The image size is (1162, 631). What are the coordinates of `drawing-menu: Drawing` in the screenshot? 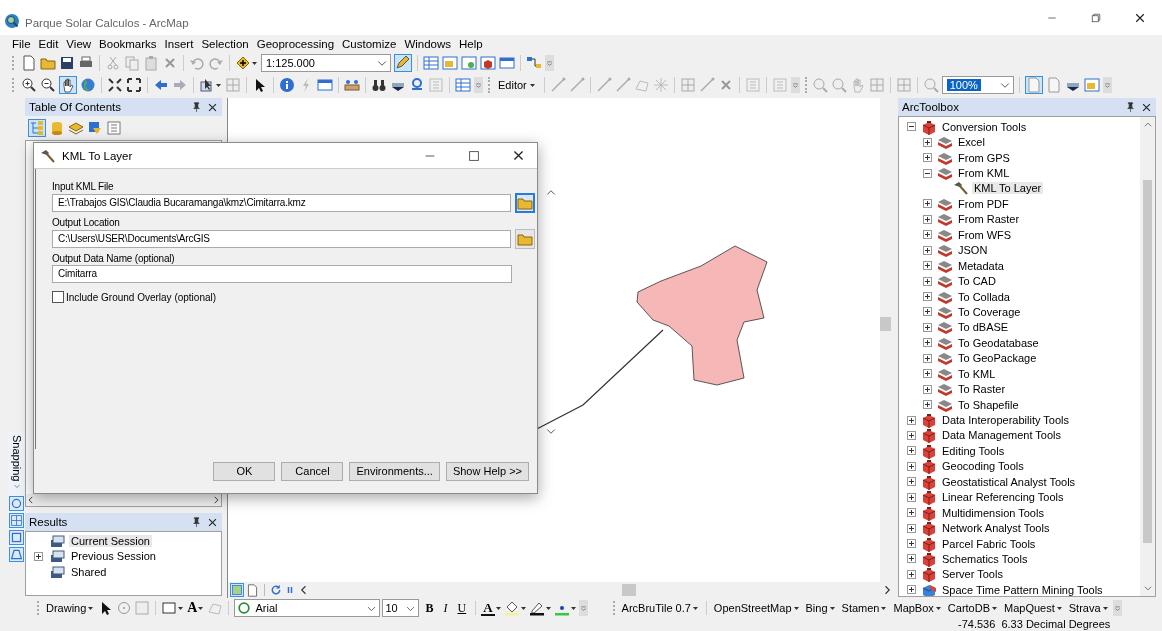 It's located at (70, 608).